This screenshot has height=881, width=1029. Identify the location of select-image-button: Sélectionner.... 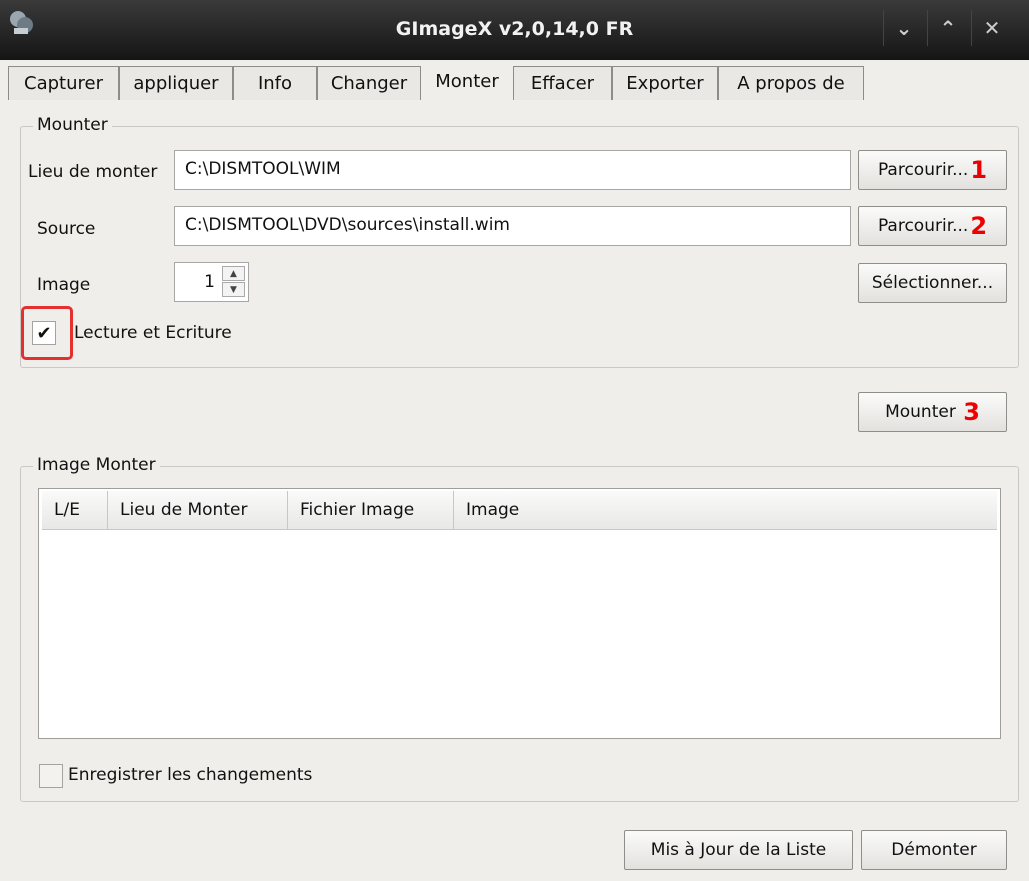
(932, 283).